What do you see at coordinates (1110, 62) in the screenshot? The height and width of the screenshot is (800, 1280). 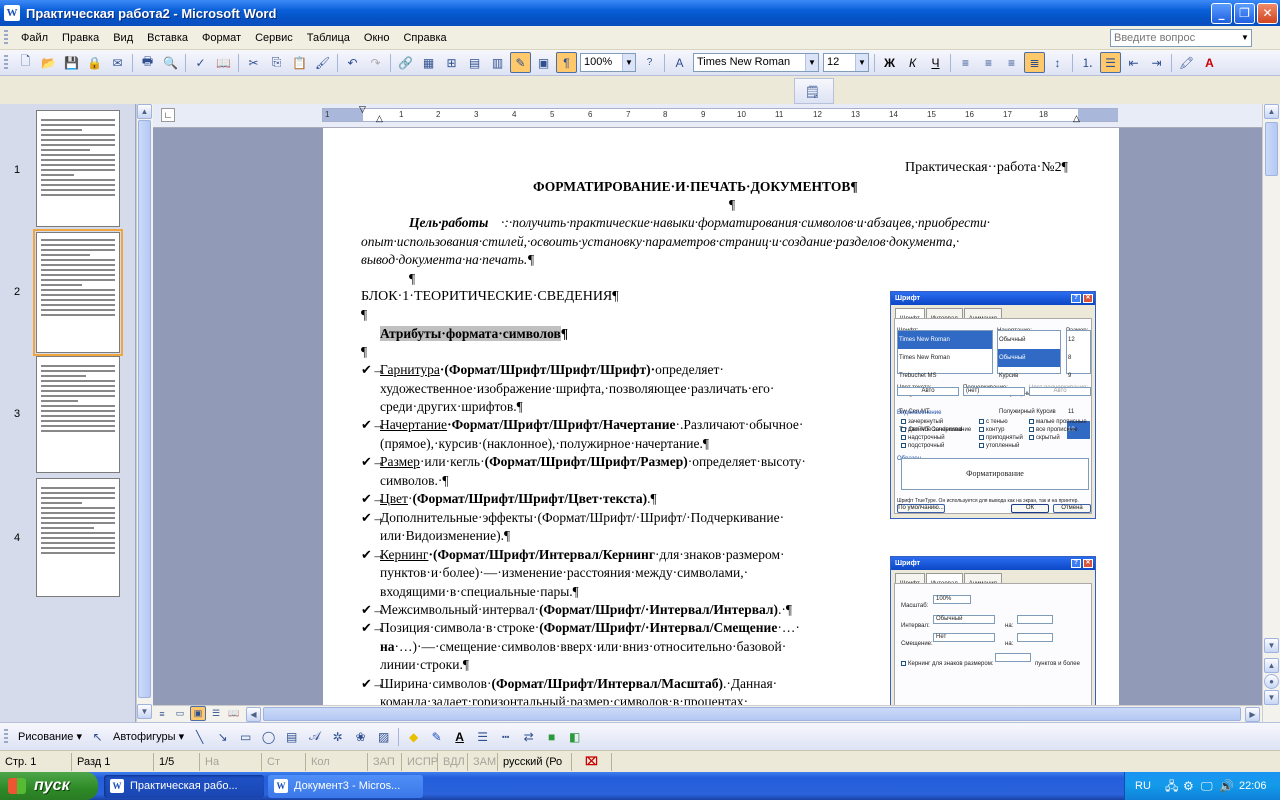 I see `bullets-icon: ☰` at bounding box center [1110, 62].